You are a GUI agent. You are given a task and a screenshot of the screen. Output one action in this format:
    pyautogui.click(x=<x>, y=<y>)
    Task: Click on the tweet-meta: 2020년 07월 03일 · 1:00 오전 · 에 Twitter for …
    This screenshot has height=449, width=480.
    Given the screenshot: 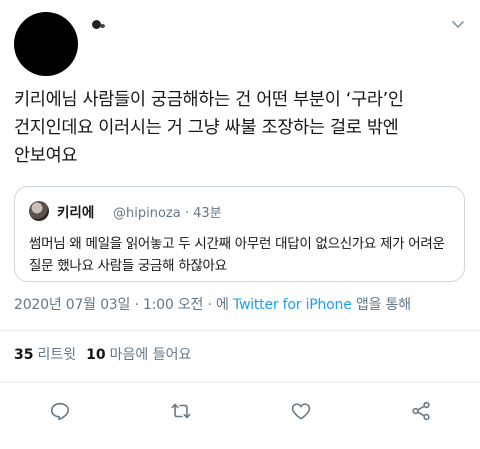 What is the action you would take?
    pyautogui.click(x=212, y=304)
    